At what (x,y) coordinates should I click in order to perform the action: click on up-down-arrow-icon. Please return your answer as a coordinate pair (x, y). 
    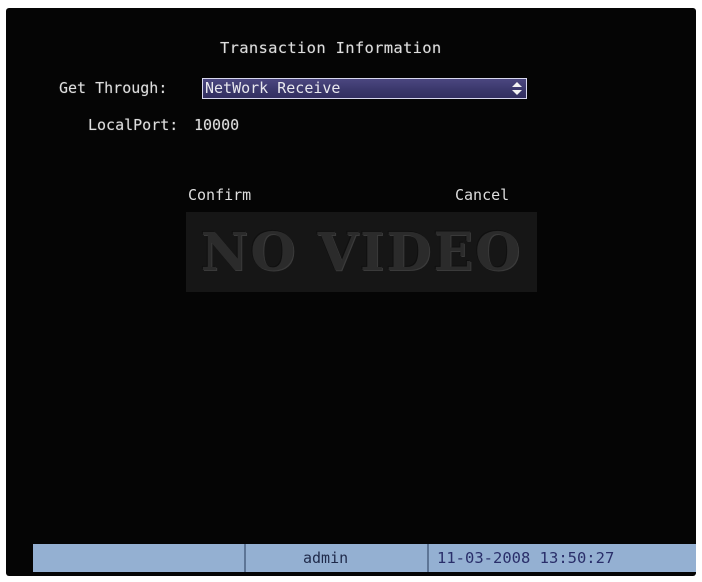
    Looking at the image, I should click on (517, 88).